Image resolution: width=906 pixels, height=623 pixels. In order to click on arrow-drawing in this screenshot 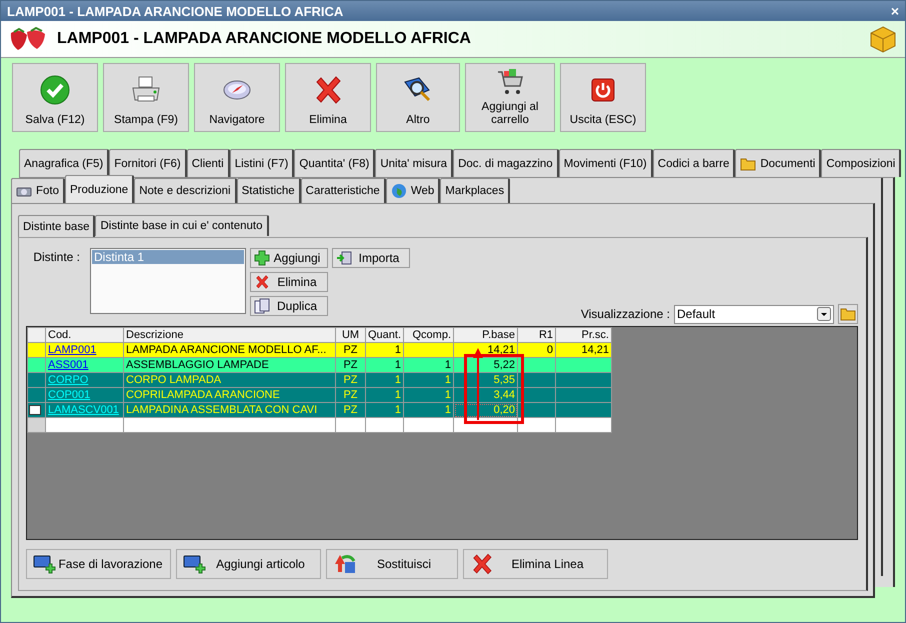, I will do `click(478, 384)`.